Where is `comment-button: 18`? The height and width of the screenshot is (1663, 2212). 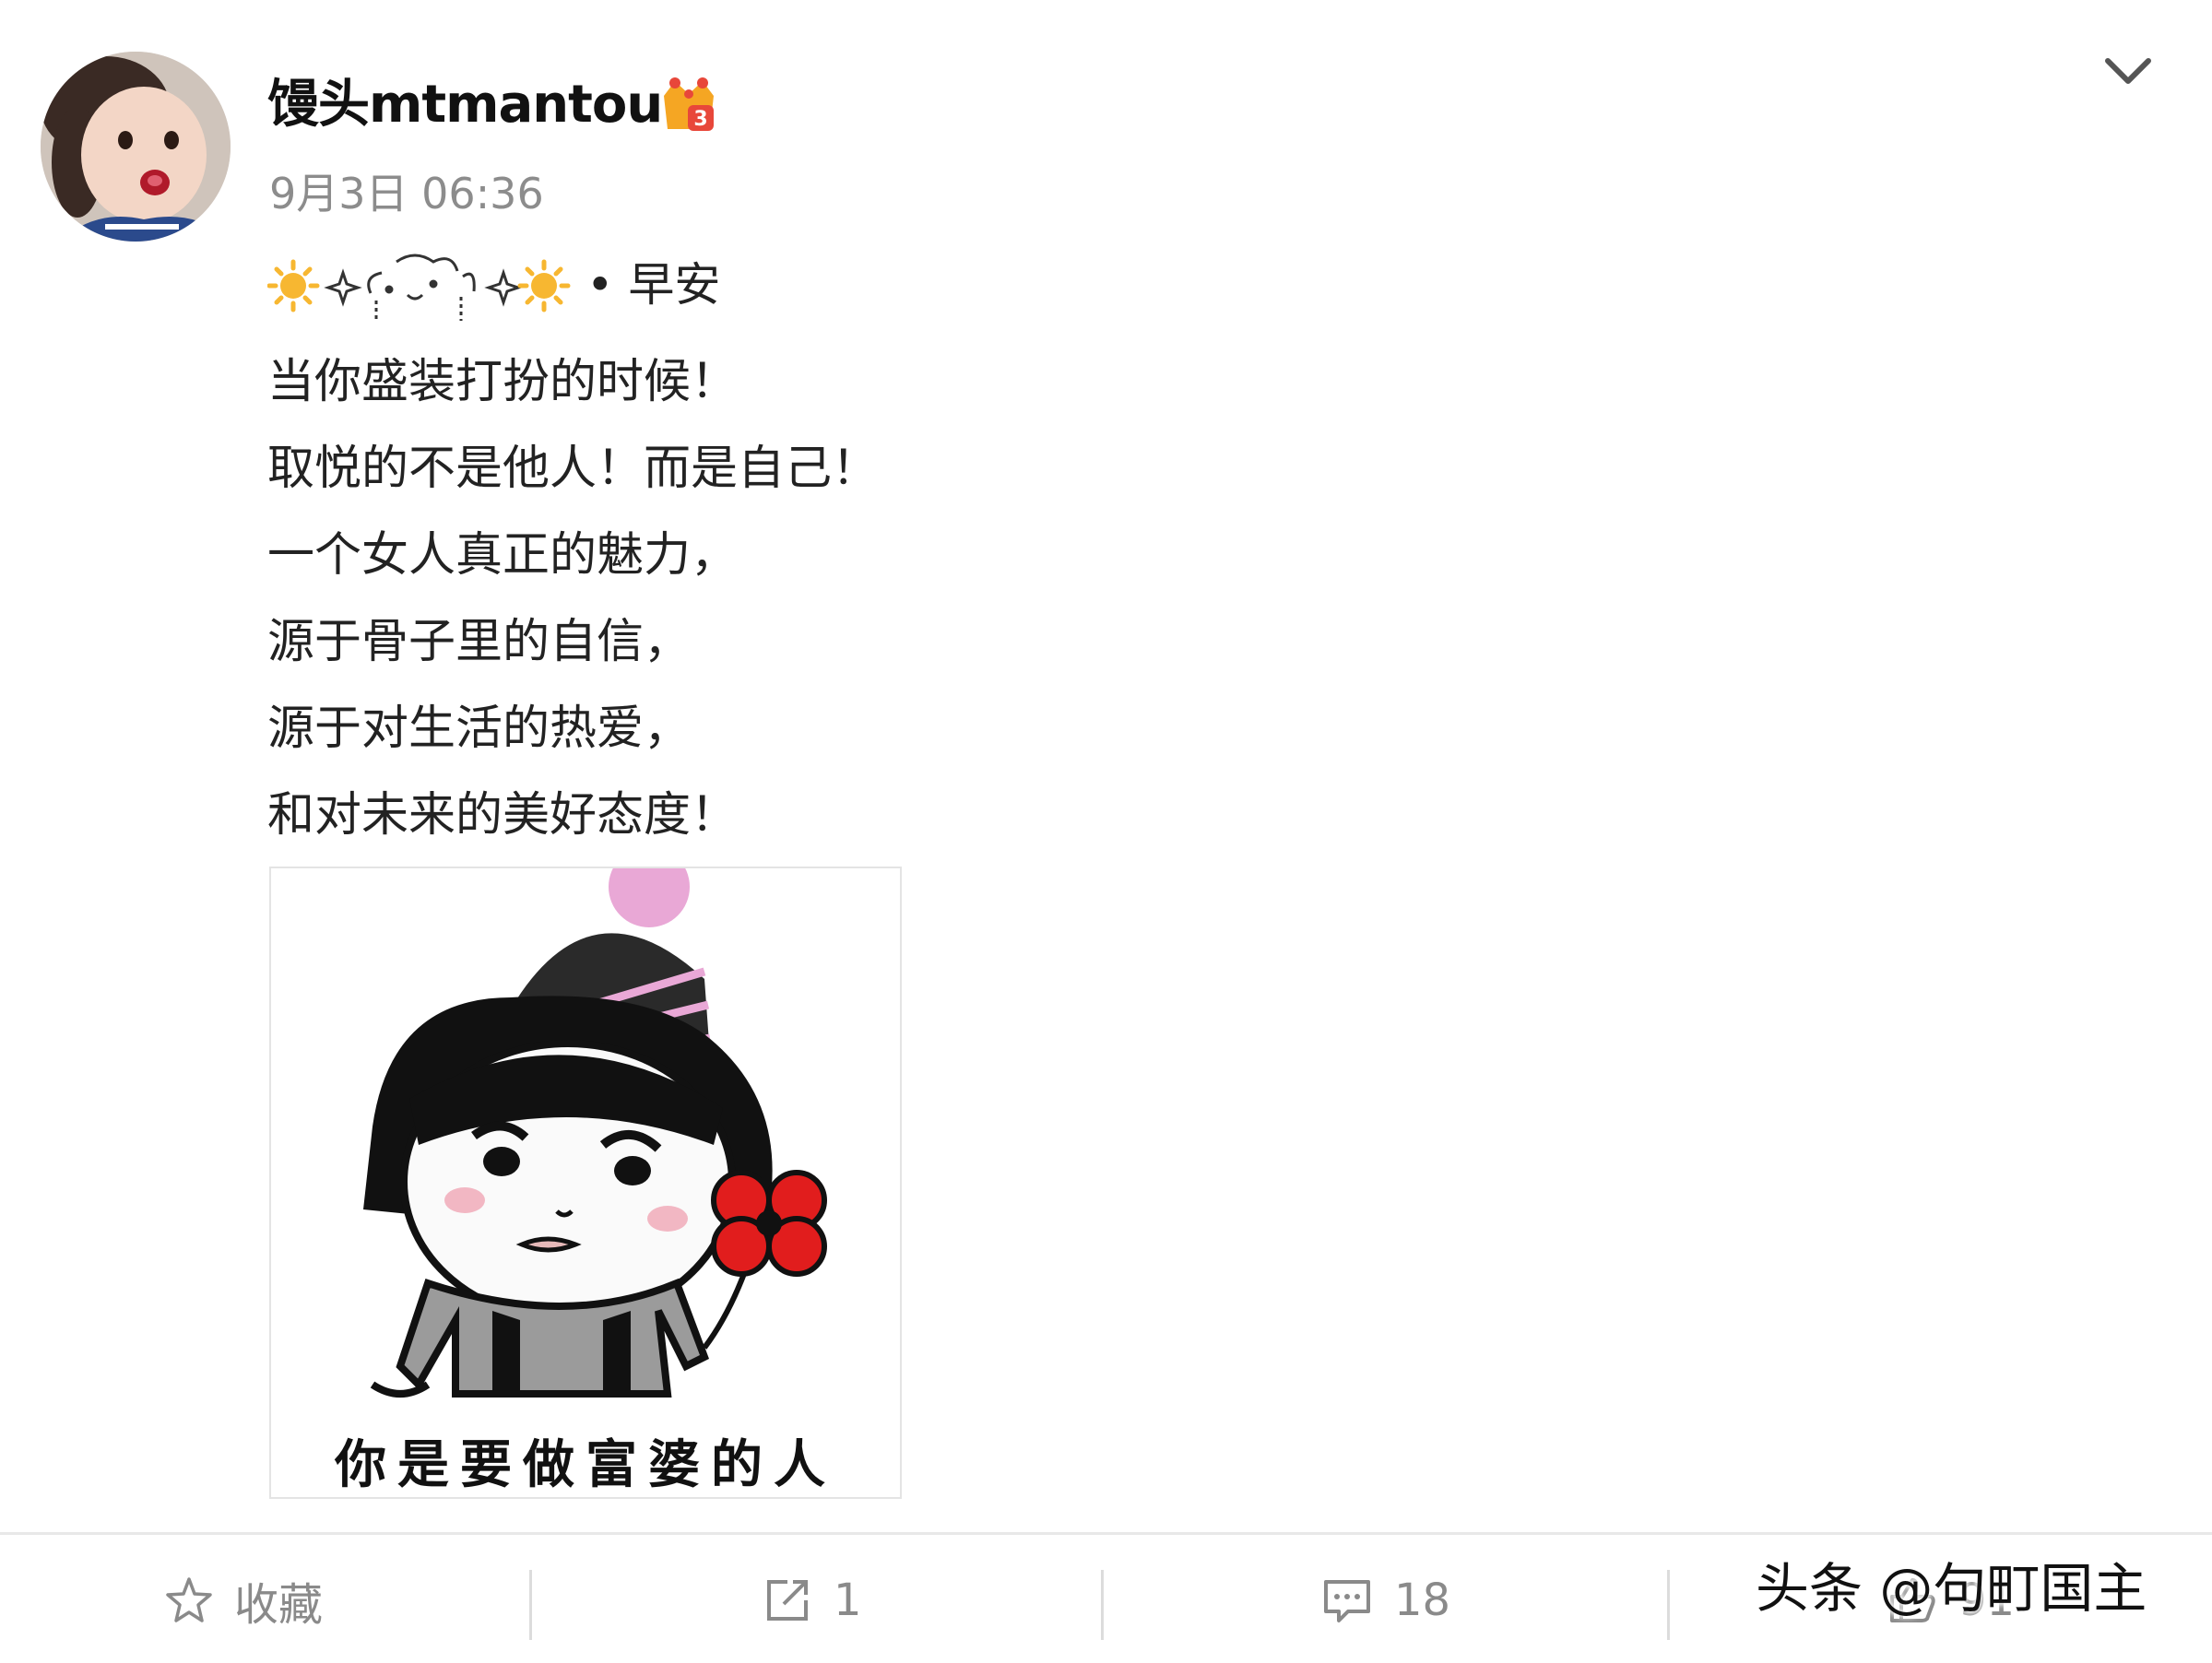
comment-button: 18 is located at coordinates (1385, 1600).